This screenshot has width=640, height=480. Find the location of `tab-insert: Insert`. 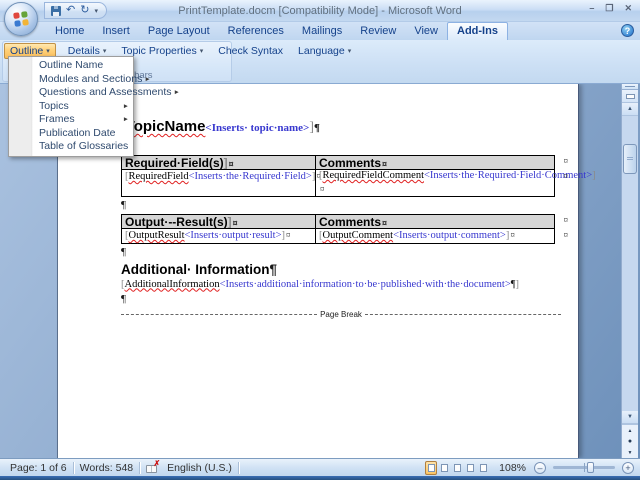

tab-insert: Insert is located at coordinates (116, 31).